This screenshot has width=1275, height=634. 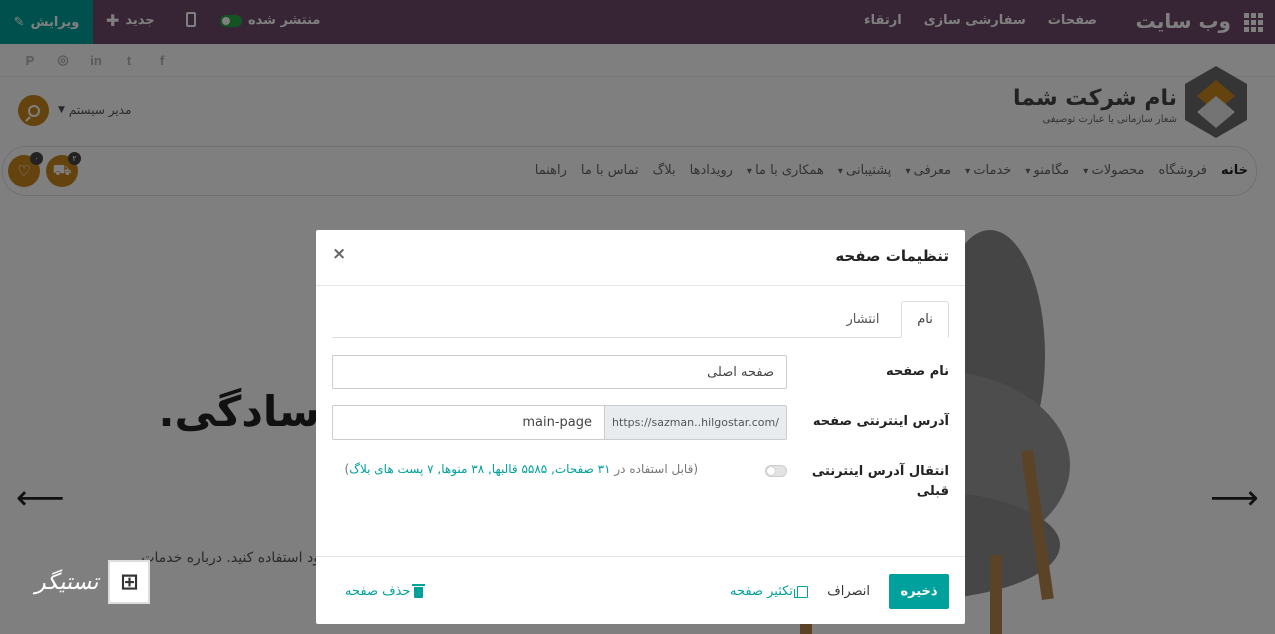 I want to click on save-button: ذخیره, so click(x=919, y=591).